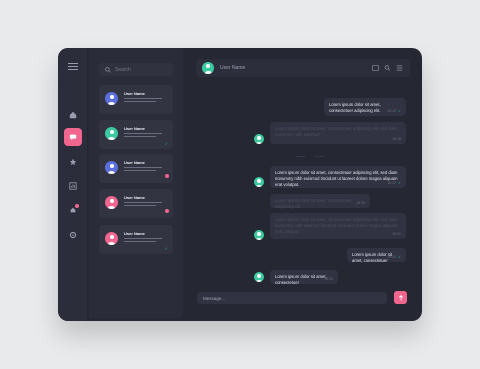 This screenshot has width=480, height=369. Describe the element at coordinates (73, 235) in the screenshot. I see `settings-icon` at that location.